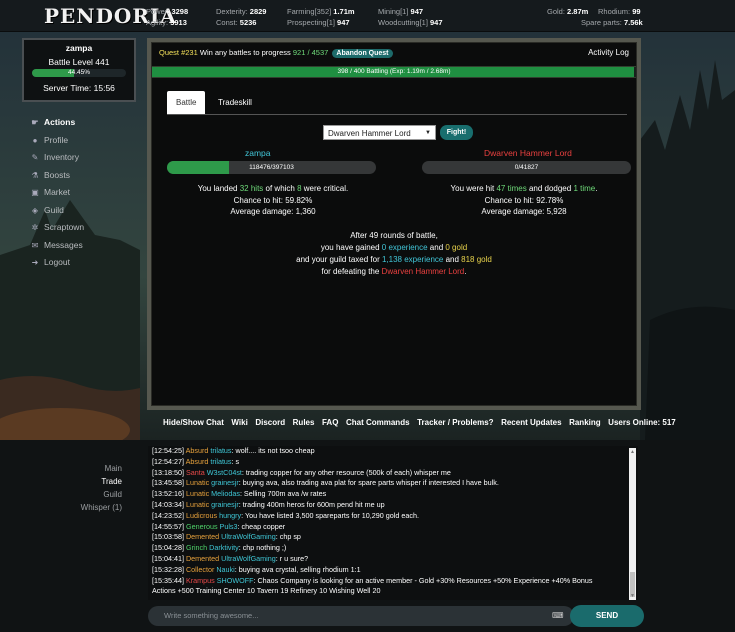 This screenshot has height=632, width=735. Describe the element at coordinates (642, 422) in the screenshot. I see `users-online: Users Online: 517` at that location.